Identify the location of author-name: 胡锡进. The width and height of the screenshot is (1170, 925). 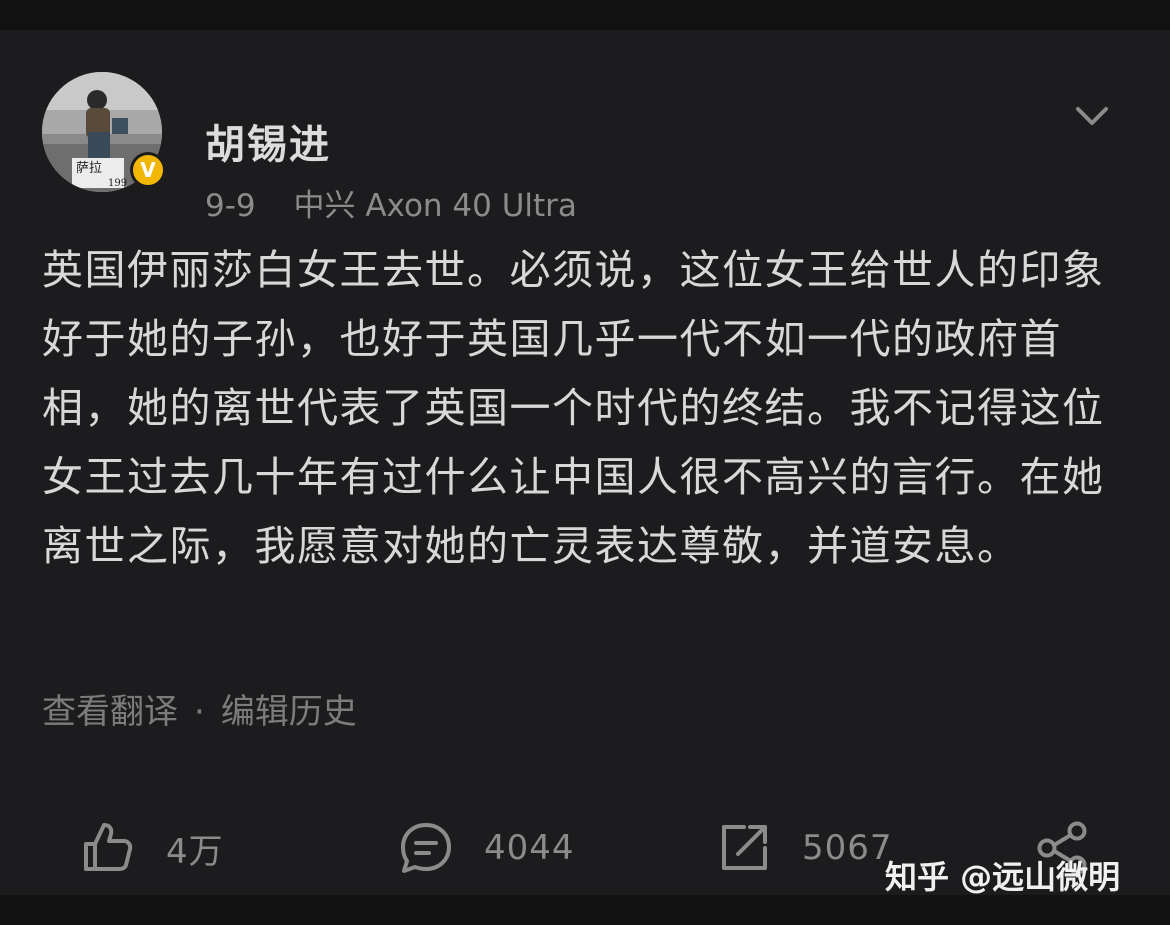
(268, 141).